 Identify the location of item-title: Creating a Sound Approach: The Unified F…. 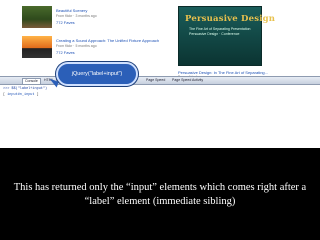
(107, 40).